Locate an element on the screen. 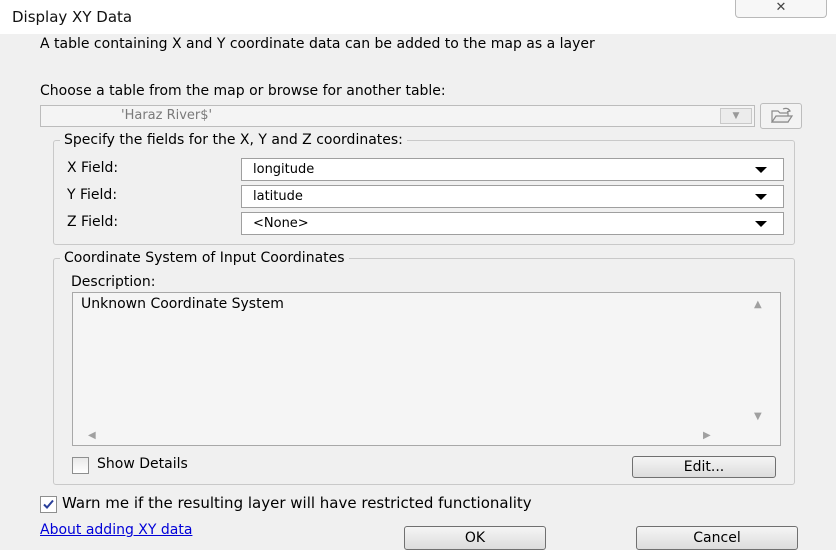  z-field-value: <None> is located at coordinates (281, 223).